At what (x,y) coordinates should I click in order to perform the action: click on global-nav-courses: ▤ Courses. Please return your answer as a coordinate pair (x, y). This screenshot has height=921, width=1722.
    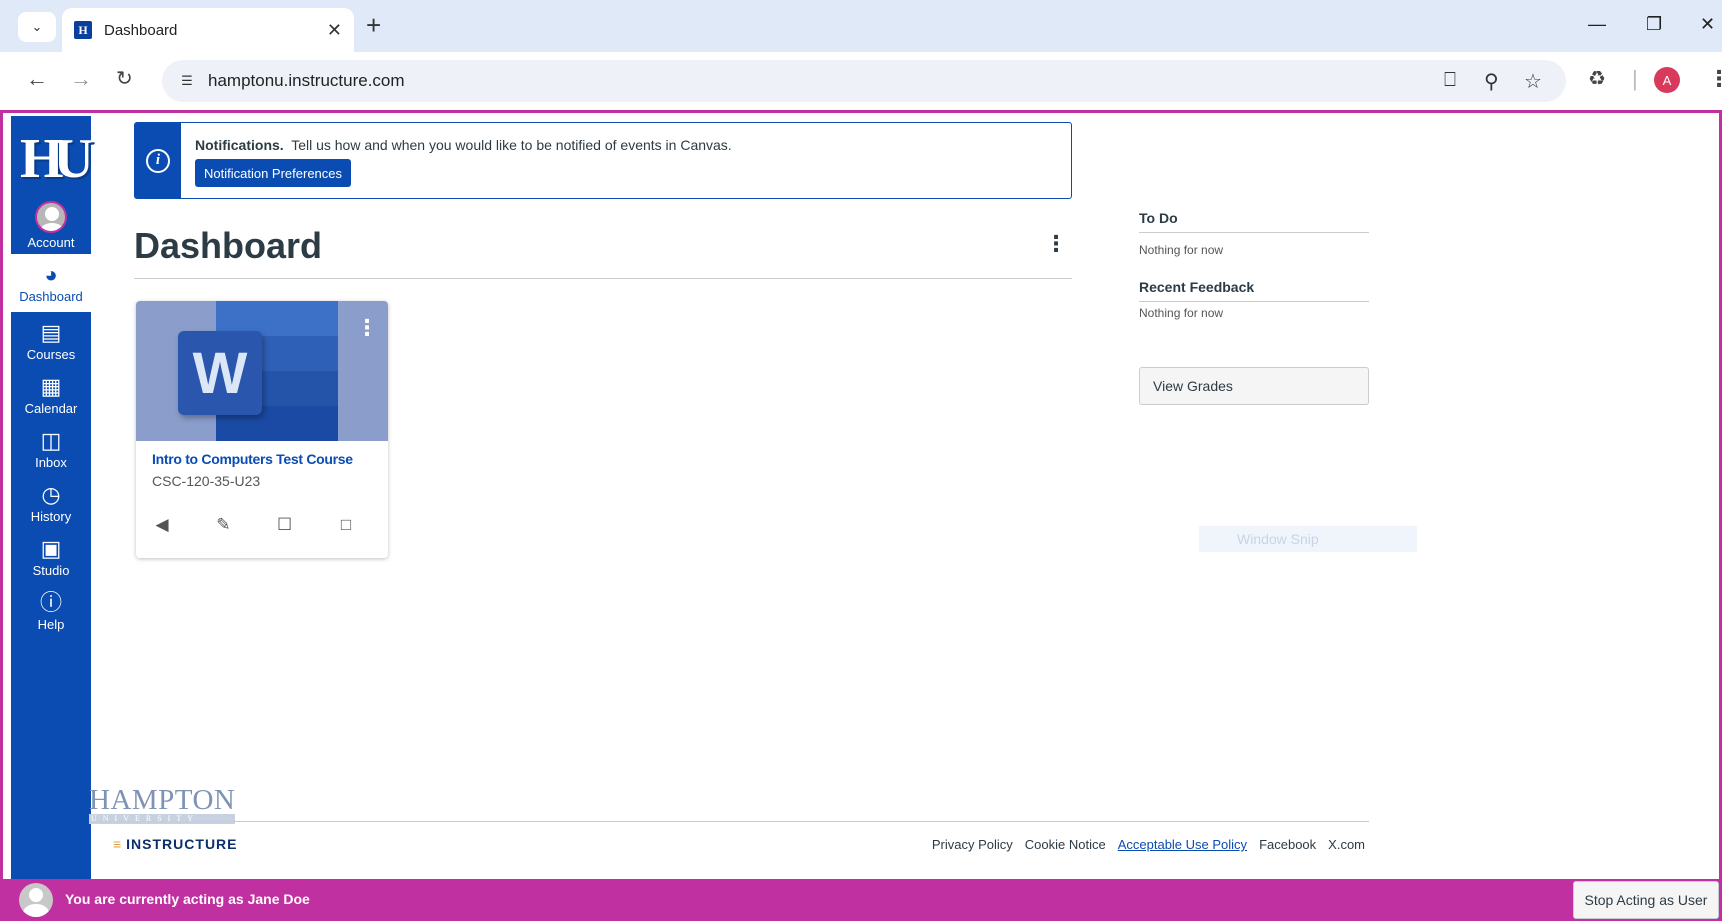
    Looking at the image, I should click on (51, 341).